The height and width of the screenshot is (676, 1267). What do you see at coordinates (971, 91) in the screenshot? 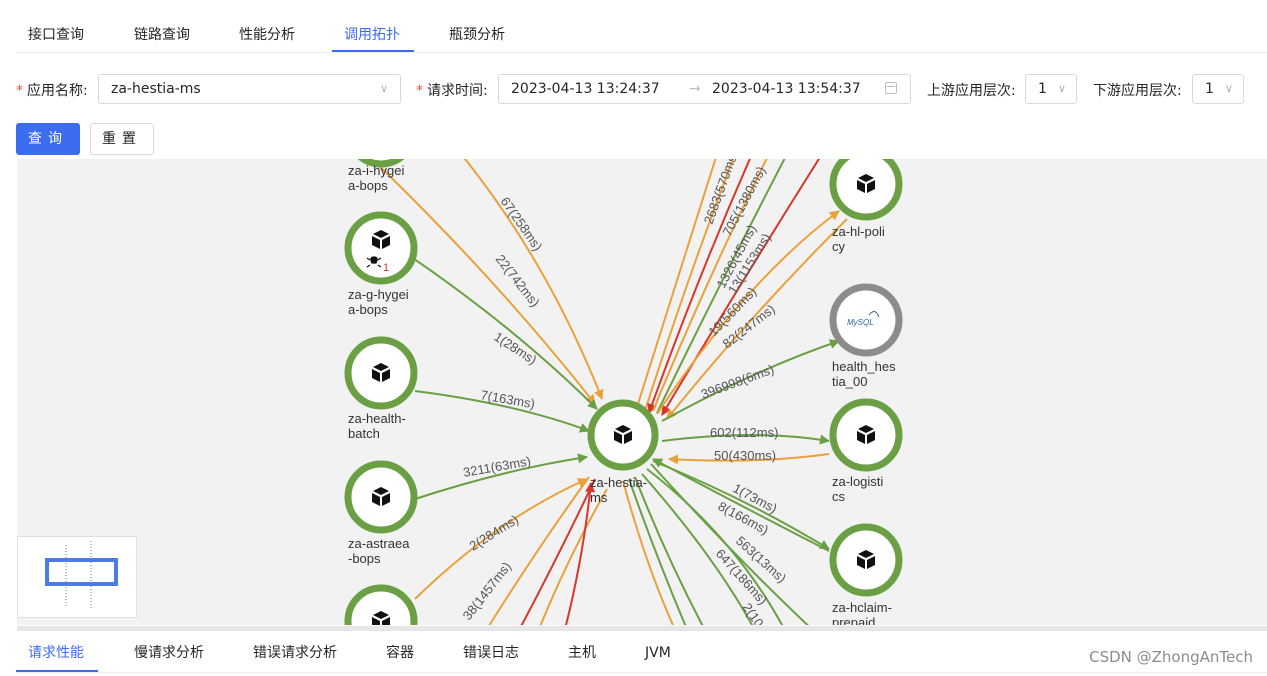
I see `upstream-level-label: 上游应用层次:` at bounding box center [971, 91].